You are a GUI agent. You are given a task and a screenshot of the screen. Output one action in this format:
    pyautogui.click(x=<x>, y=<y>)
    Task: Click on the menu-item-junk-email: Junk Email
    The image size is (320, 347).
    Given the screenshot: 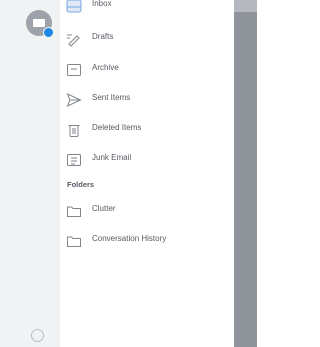 What is the action you would take?
    pyautogui.click(x=147, y=160)
    